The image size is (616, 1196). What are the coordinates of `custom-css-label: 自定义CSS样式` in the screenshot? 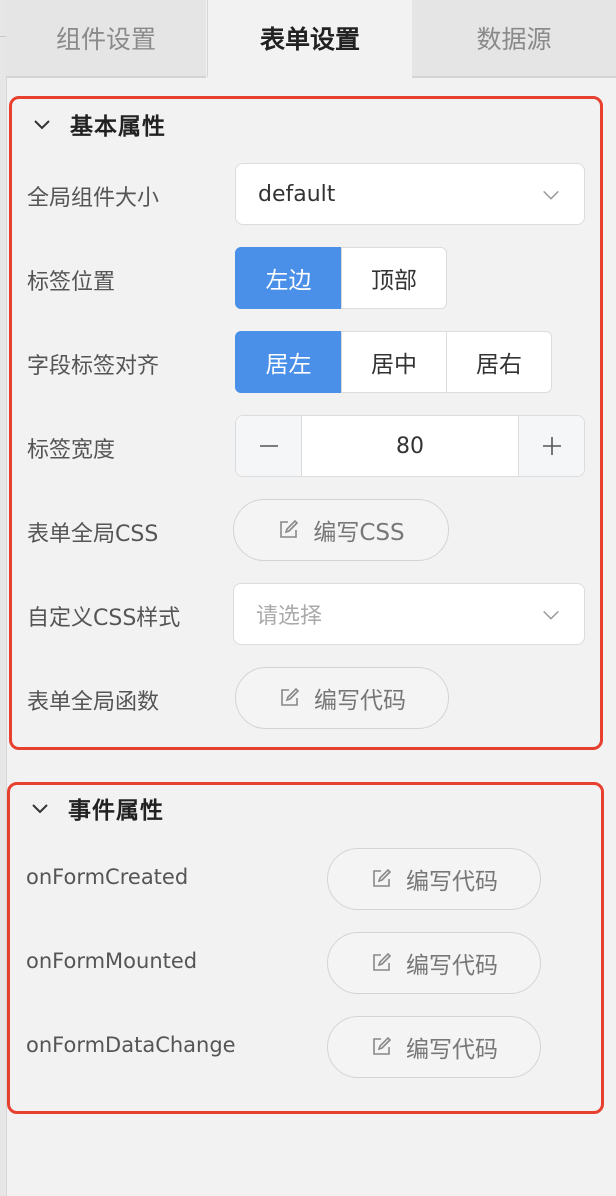 It's located at (104, 618).